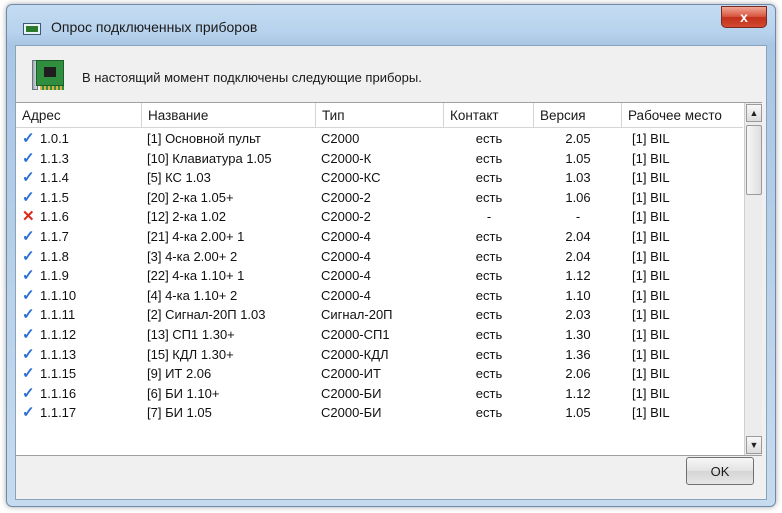  Describe the element at coordinates (196, 236) in the screenshot. I see `name-cell: [21] 4-ка 2.00+ 1` at that location.